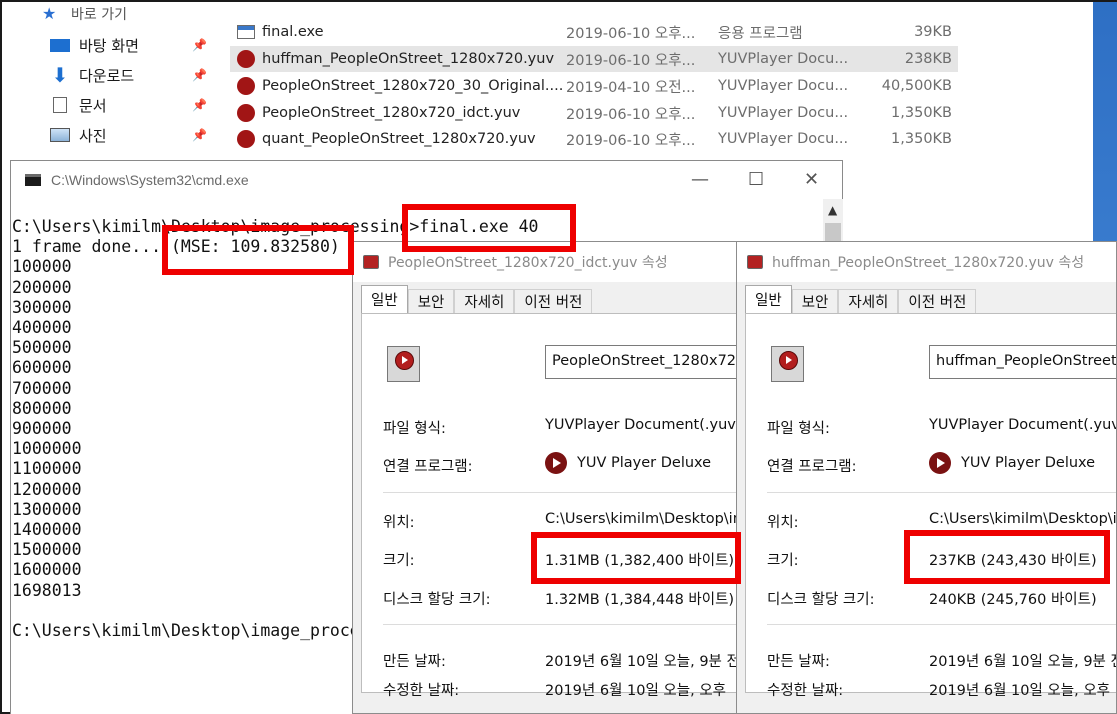 The height and width of the screenshot is (714, 1117). I want to click on dialog-title: PeopleOnStreet_1280x720_idct.yuv 속성, so click(528, 263).